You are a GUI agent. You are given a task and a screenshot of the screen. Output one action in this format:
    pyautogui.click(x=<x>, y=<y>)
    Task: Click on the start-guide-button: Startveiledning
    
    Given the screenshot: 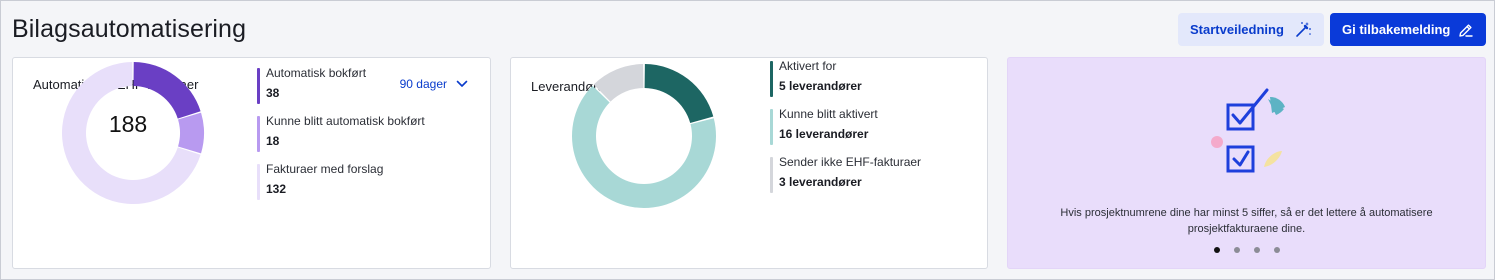 What is the action you would take?
    pyautogui.click(x=1251, y=29)
    